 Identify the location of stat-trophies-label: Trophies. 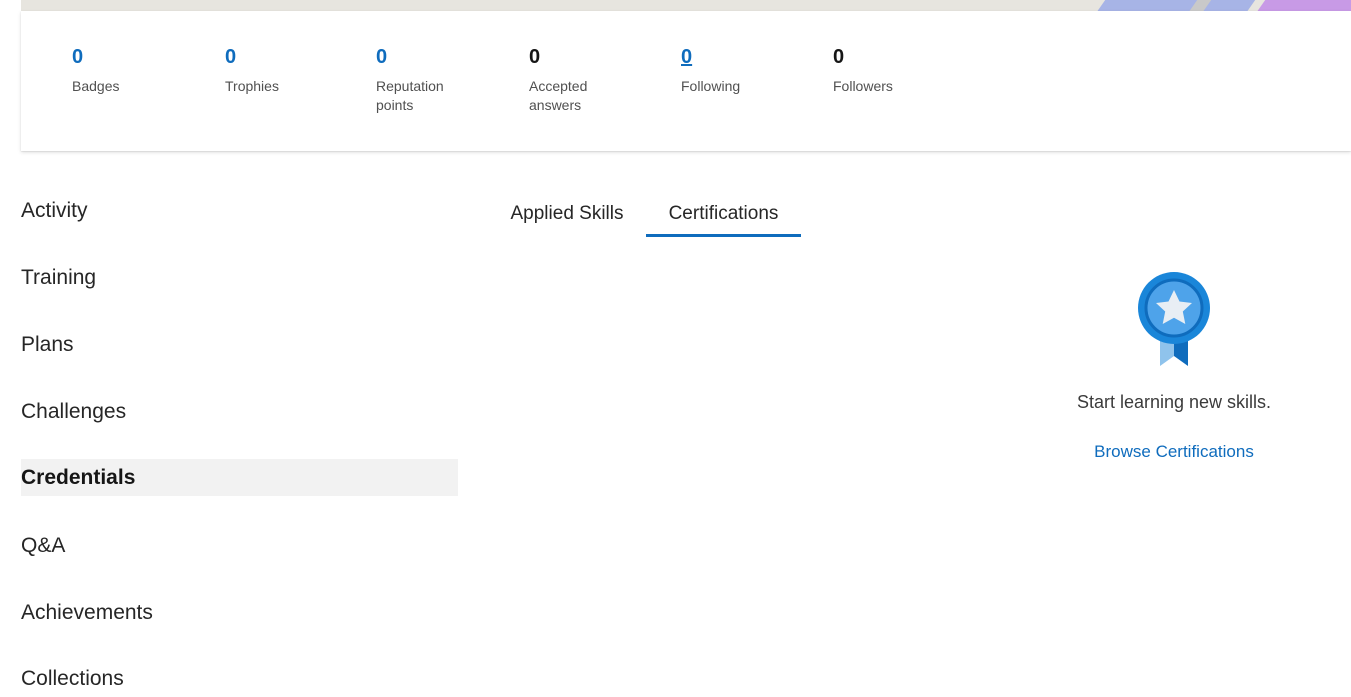
(252, 86).